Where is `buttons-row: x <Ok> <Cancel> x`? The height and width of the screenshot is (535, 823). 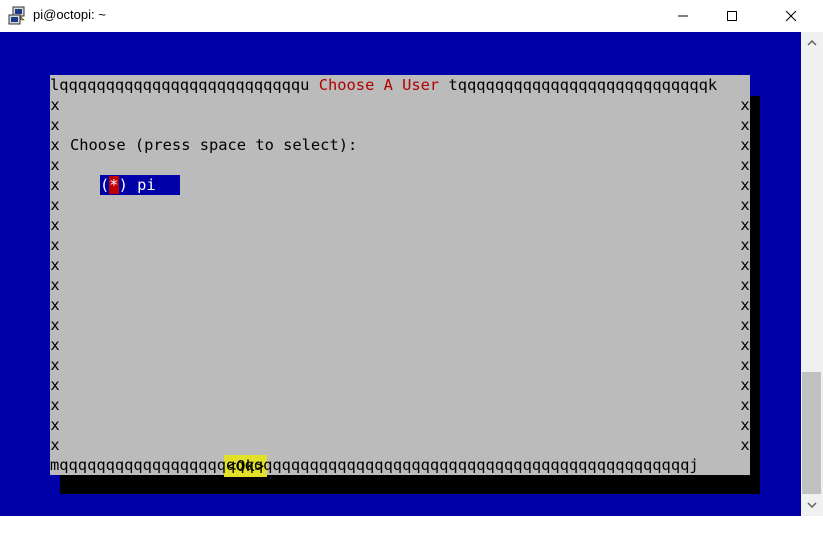 buttons-row: x <Ok> <Cancel> x is located at coordinates (400, 455).